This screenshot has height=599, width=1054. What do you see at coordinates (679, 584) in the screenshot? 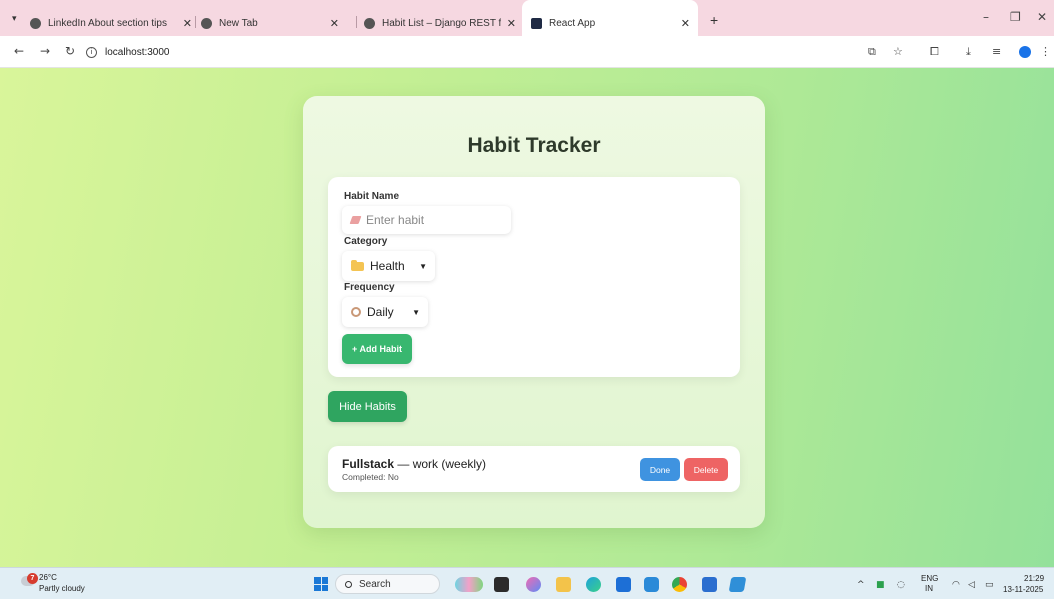
I see `chrome-icon` at bounding box center [679, 584].